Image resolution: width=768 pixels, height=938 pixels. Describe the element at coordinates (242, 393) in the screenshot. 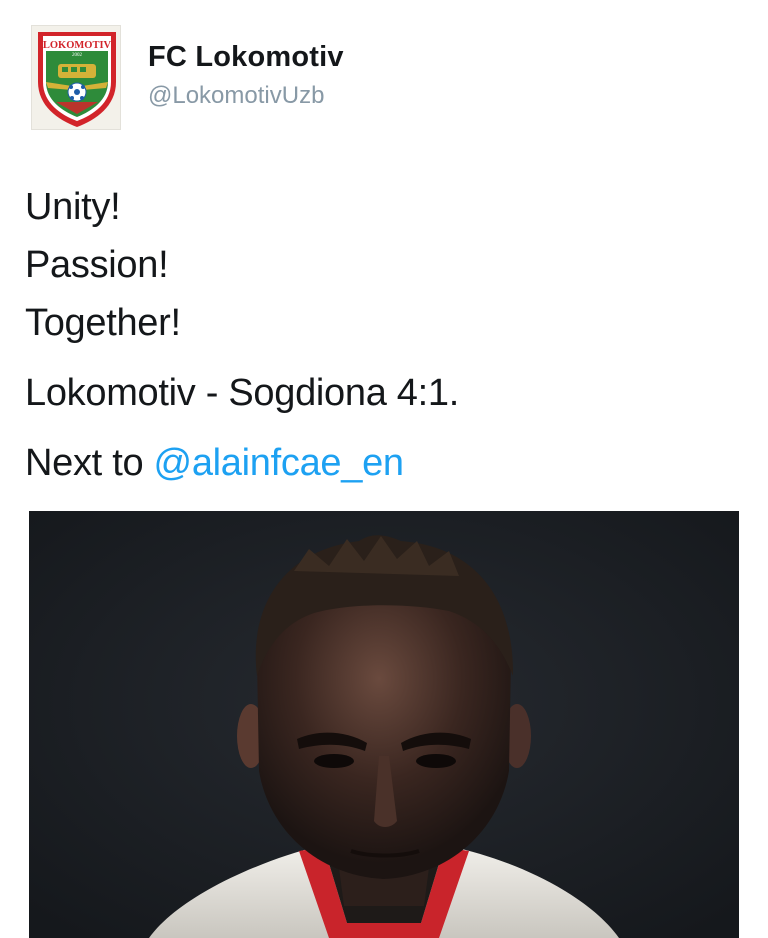

I see `tweet-score-line: Lokomotiv - Sogdiona 4:1.` at that location.